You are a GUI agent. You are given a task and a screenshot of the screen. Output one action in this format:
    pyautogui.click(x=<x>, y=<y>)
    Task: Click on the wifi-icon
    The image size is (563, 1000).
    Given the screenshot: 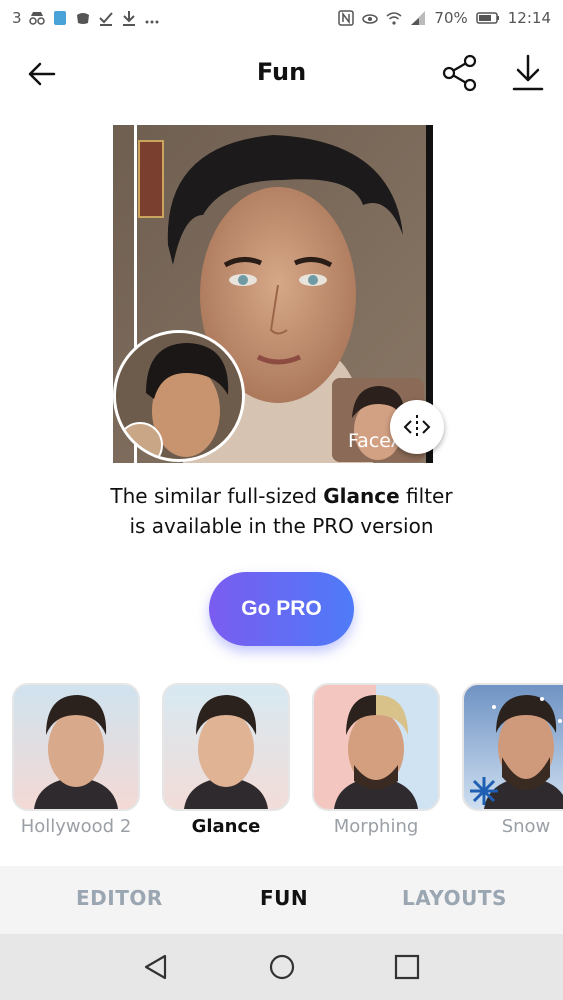 What is the action you would take?
    pyautogui.click(x=394, y=18)
    